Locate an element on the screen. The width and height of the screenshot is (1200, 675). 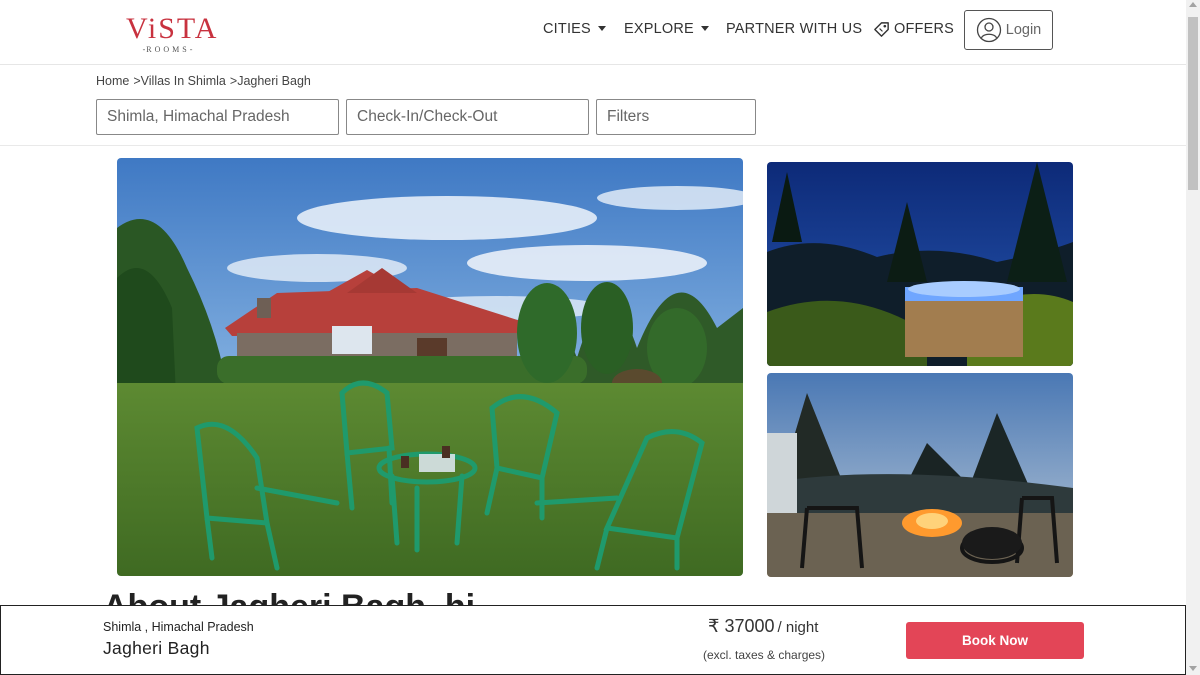
nav-partner-label: PARTNER WITH US is located at coordinates (794, 29).